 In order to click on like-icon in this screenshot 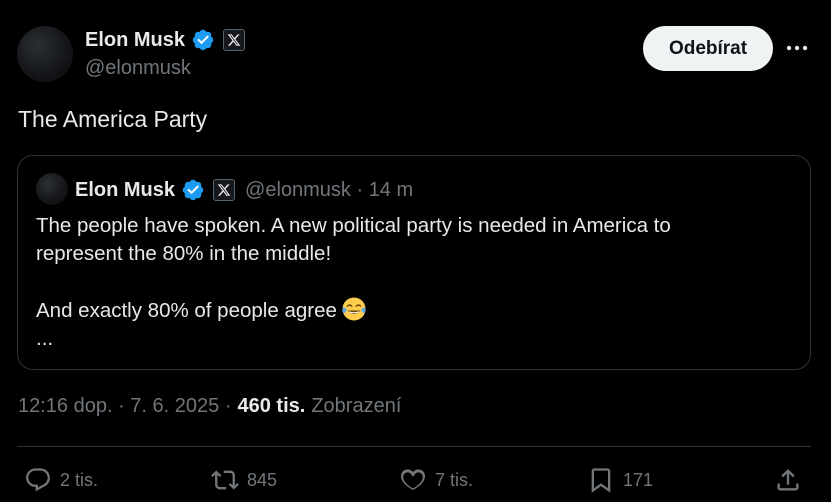, I will do `click(413, 480)`.